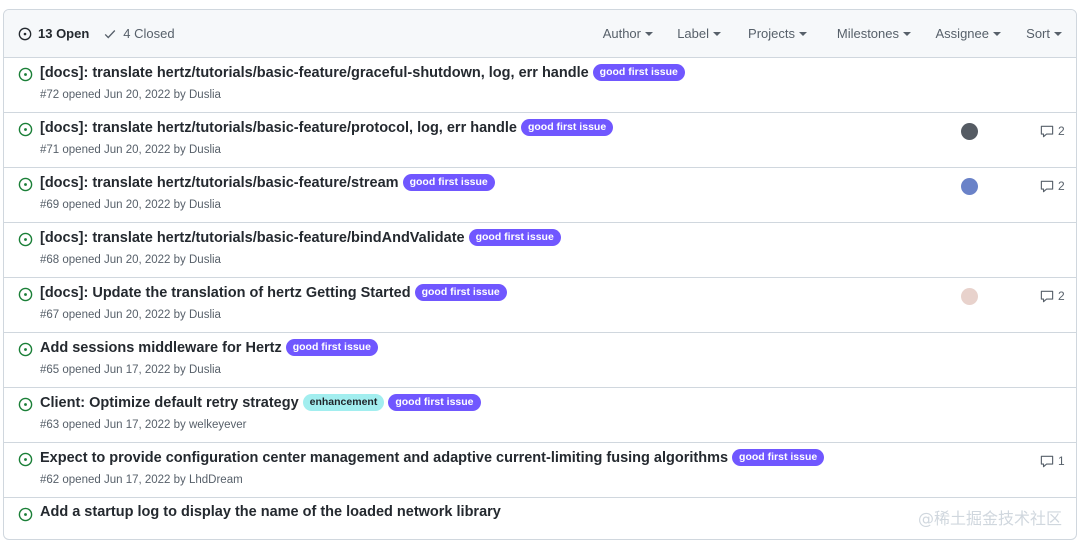  I want to click on author-filter-label: Author, so click(621, 33).